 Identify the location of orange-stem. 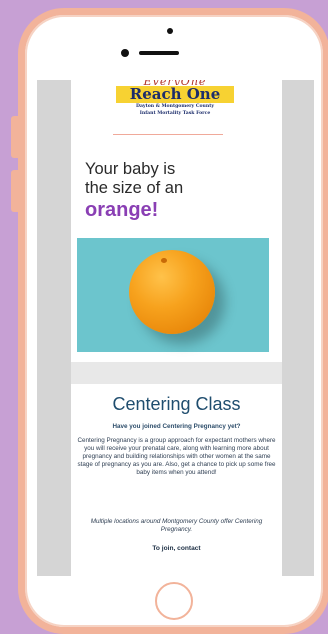
(164, 260).